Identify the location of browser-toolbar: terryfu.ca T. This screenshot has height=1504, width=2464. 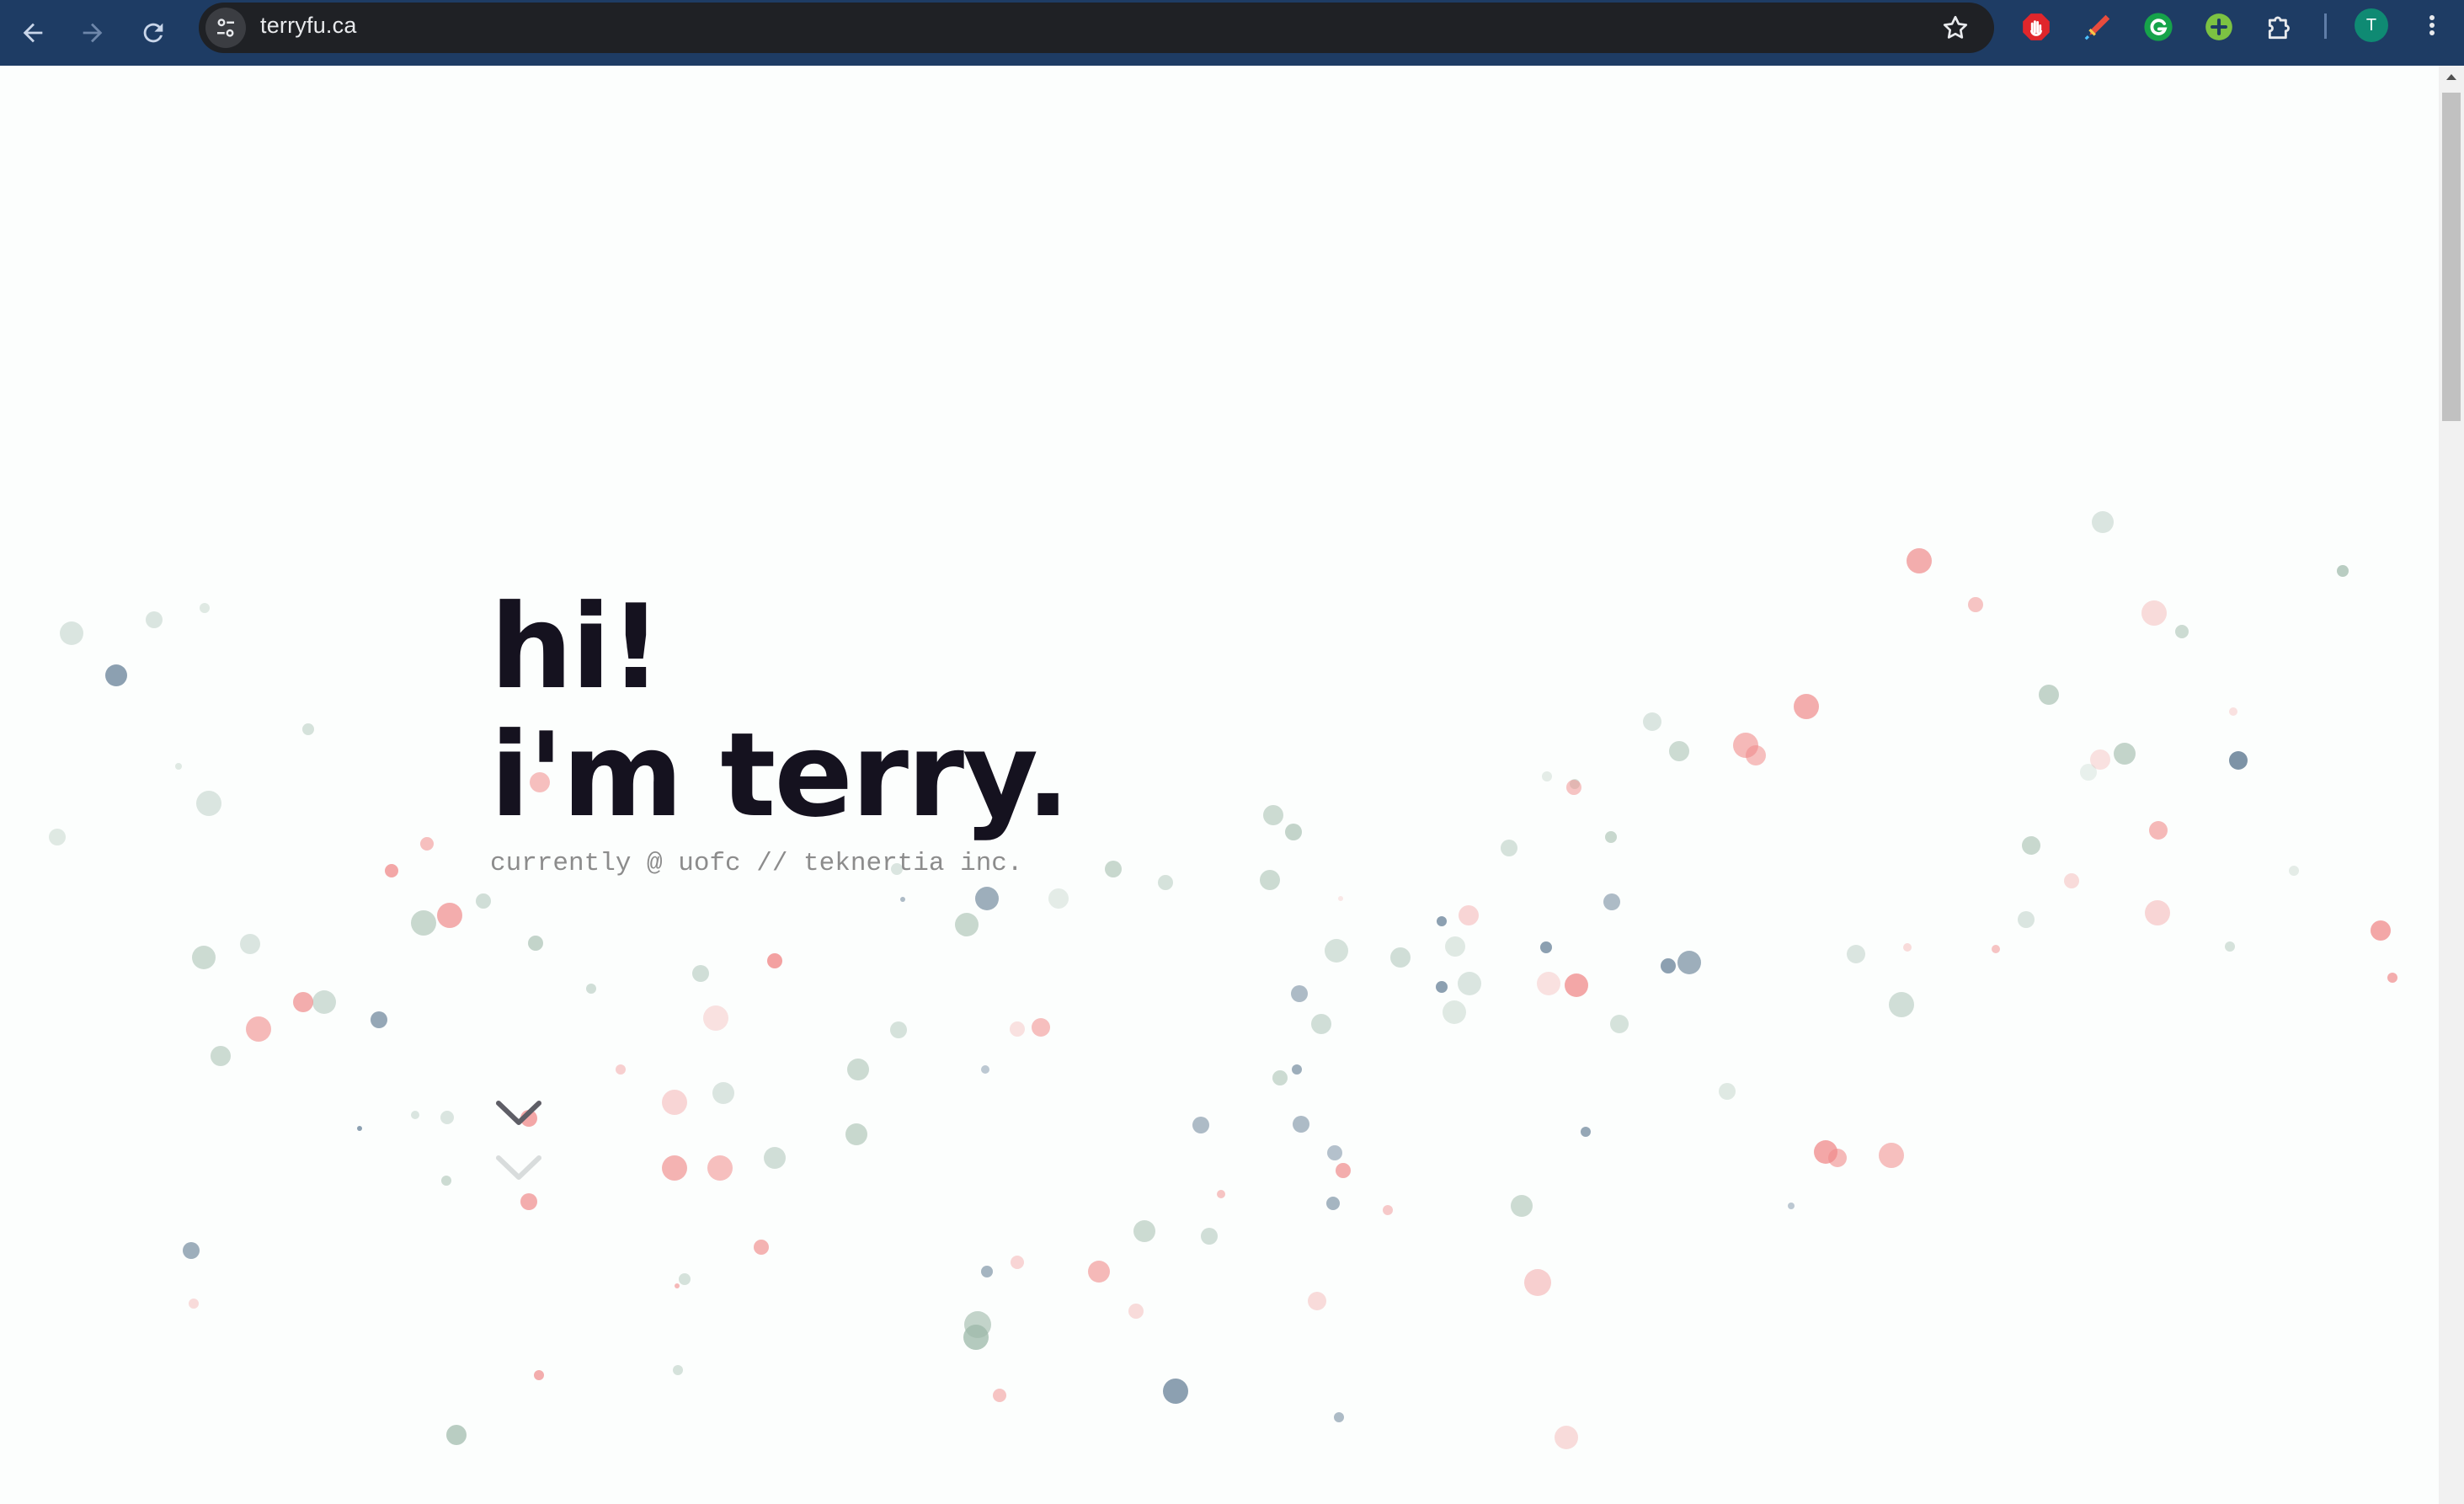
(1232, 33).